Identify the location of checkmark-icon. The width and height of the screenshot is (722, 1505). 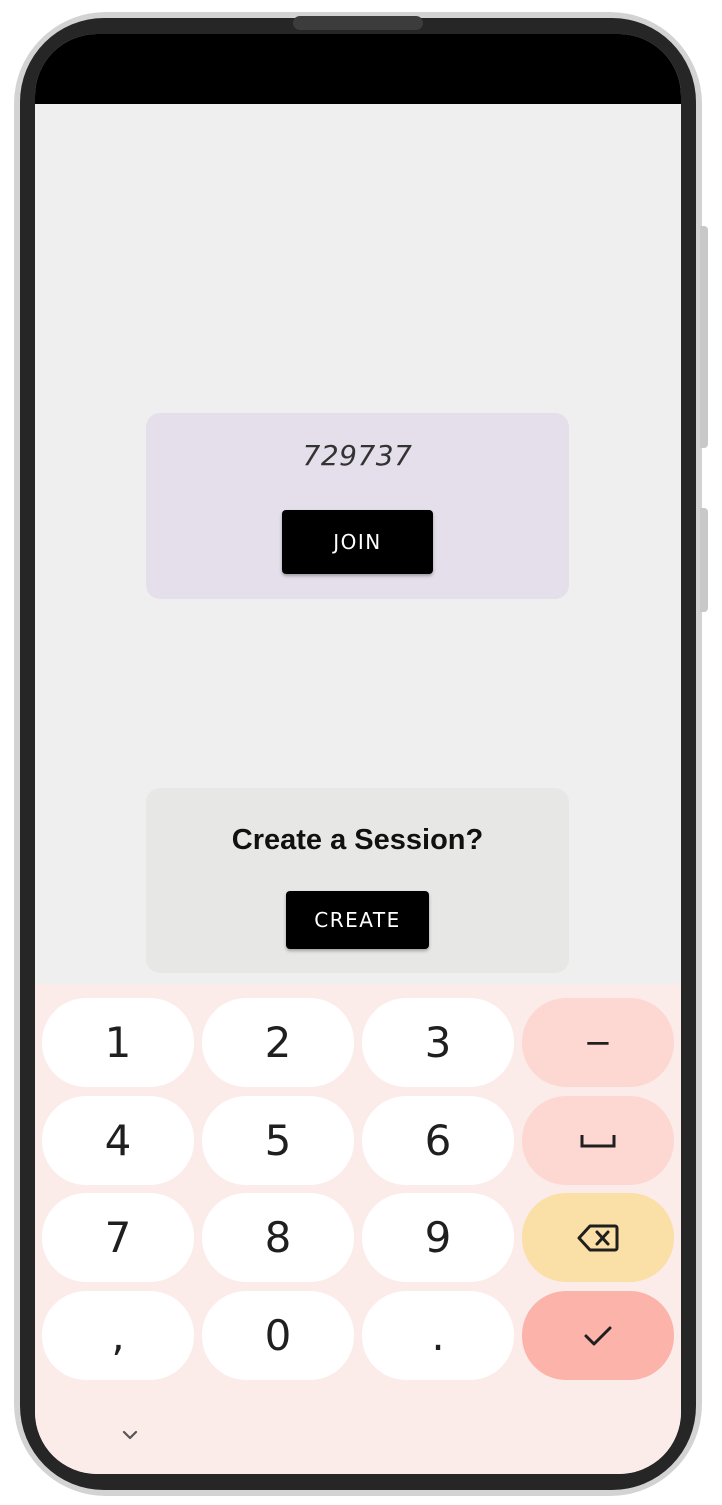
(598, 1335).